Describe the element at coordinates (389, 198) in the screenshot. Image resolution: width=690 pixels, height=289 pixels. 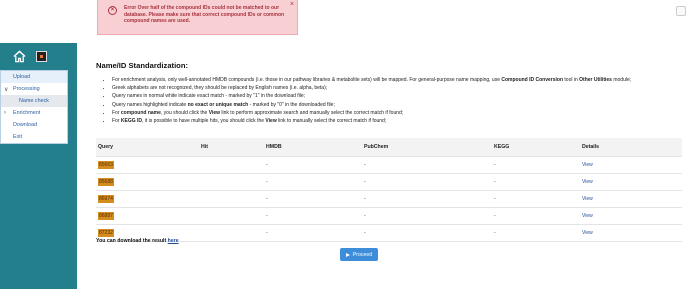
I see `table-row: 86974 - - - View` at that location.